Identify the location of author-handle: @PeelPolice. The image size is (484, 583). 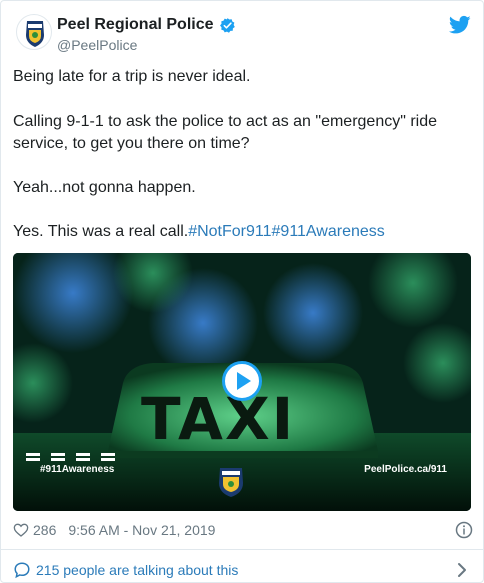
(97, 45).